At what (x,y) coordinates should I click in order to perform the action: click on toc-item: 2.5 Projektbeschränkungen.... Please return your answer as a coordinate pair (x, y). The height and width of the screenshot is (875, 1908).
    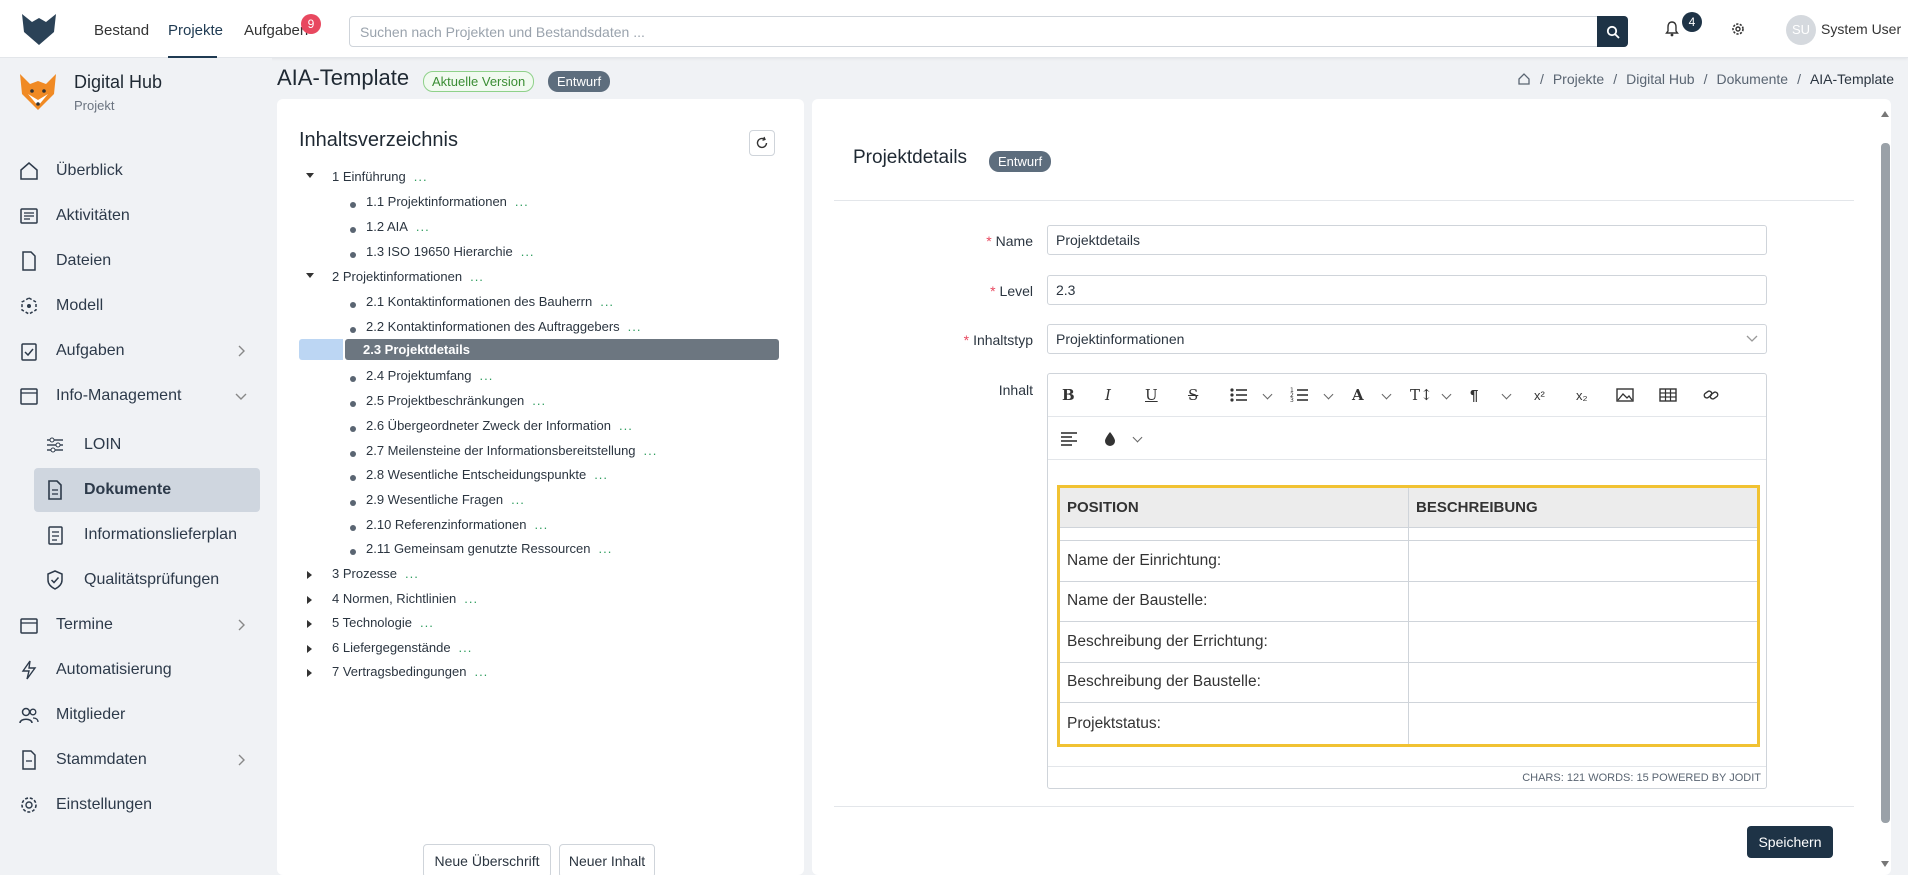
    Looking at the image, I should click on (456, 404).